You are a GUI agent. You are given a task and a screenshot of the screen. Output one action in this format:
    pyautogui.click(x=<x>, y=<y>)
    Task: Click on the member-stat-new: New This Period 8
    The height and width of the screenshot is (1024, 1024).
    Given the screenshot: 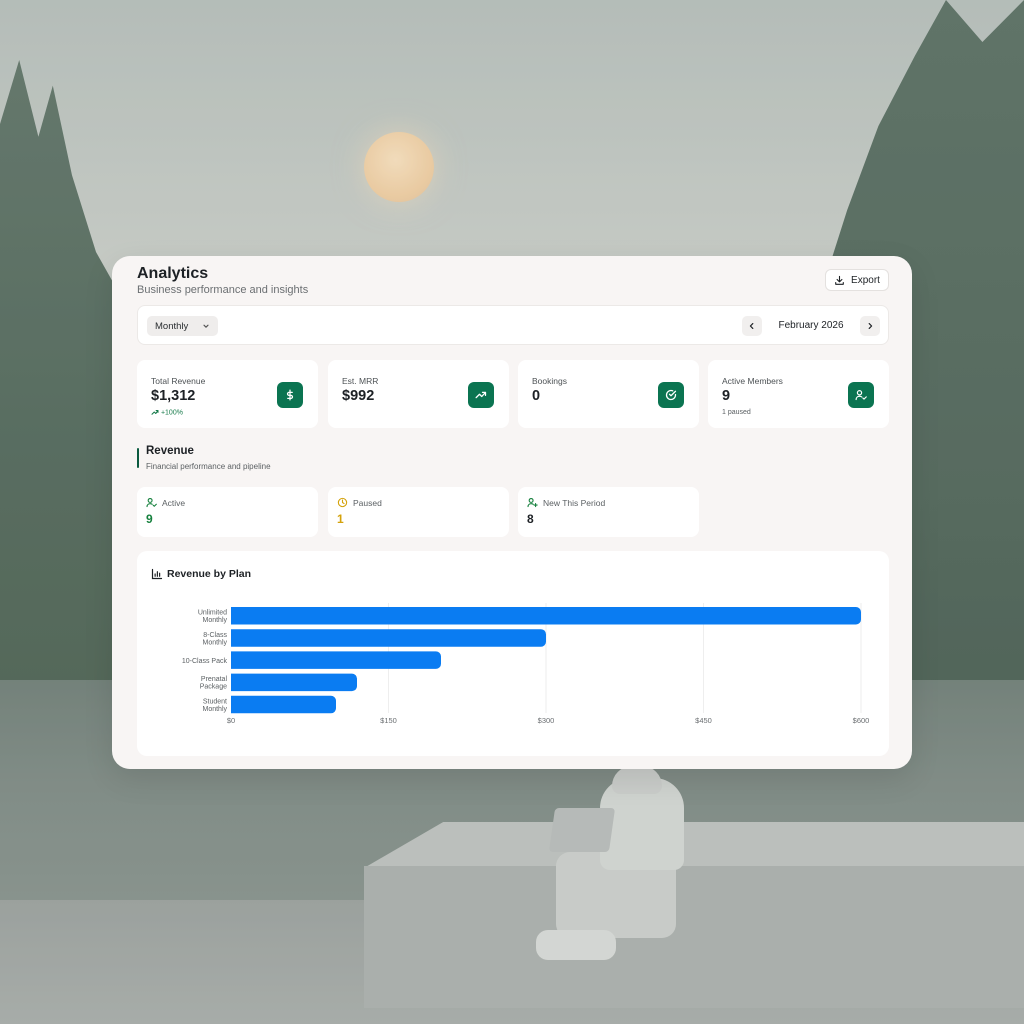 What is the action you would take?
    pyautogui.click(x=608, y=512)
    